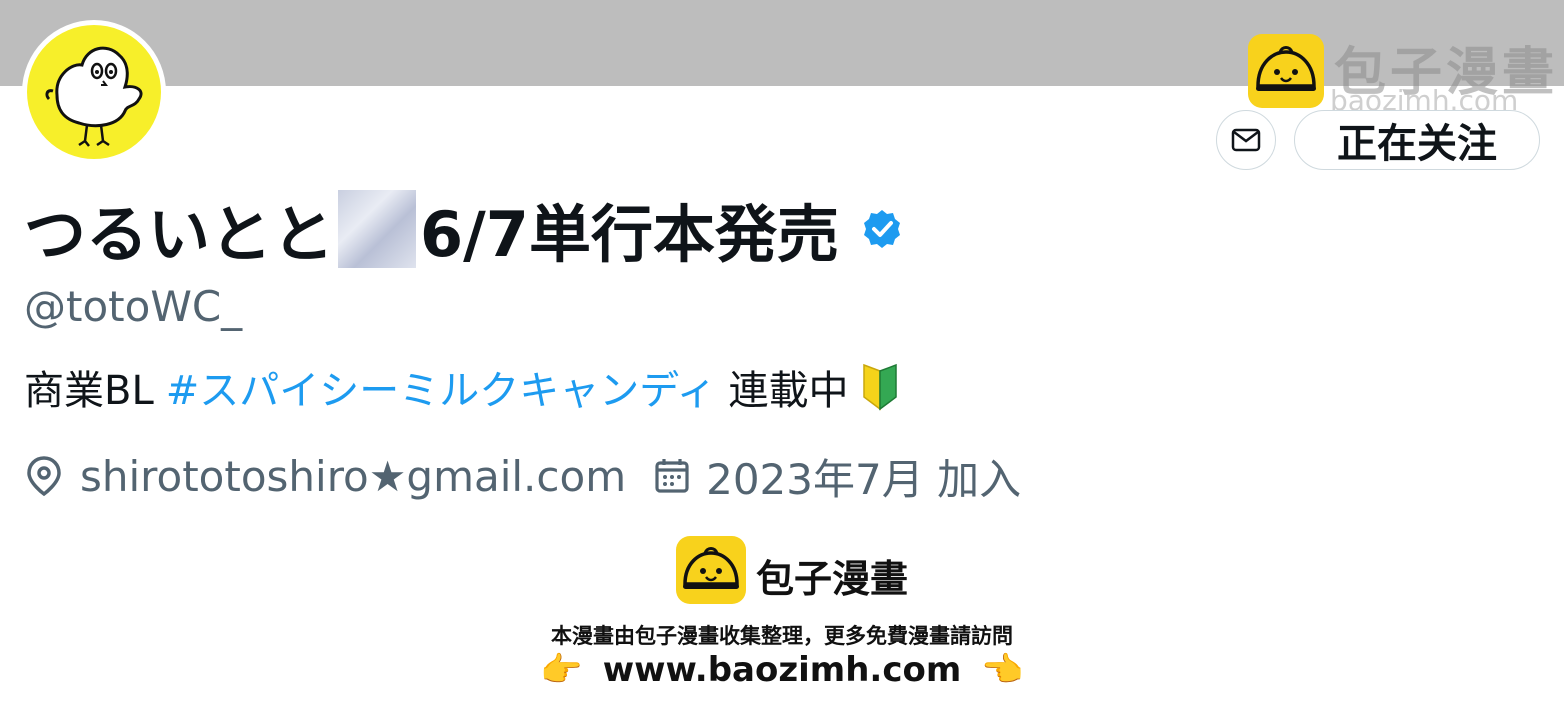  What do you see at coordinates (782, 636) in the screenshot?
I see `footer-note: 本漫畫由包子漫畫收集整理，更多免費漫畫請訪問` at bounding box center [782, 636].